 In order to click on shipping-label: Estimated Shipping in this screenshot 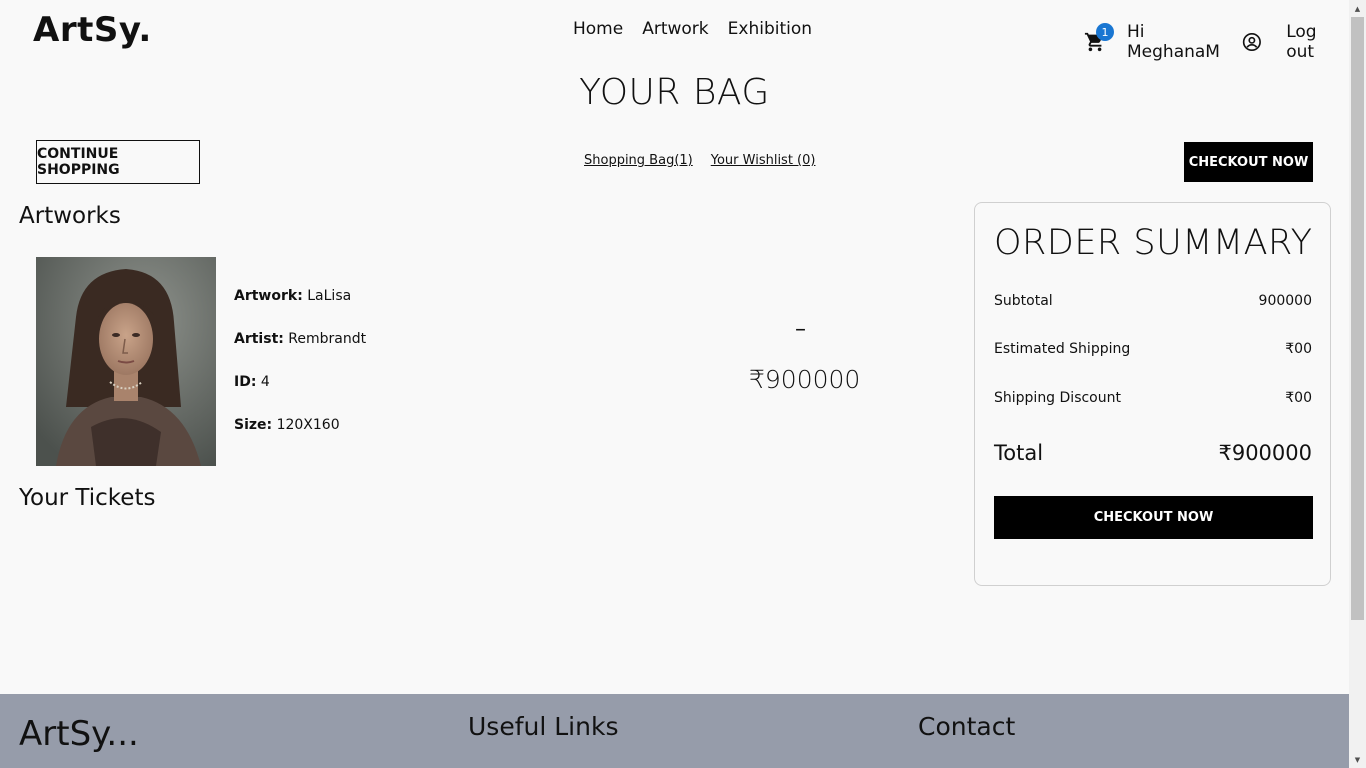, I will do `click(1062, 349)`.